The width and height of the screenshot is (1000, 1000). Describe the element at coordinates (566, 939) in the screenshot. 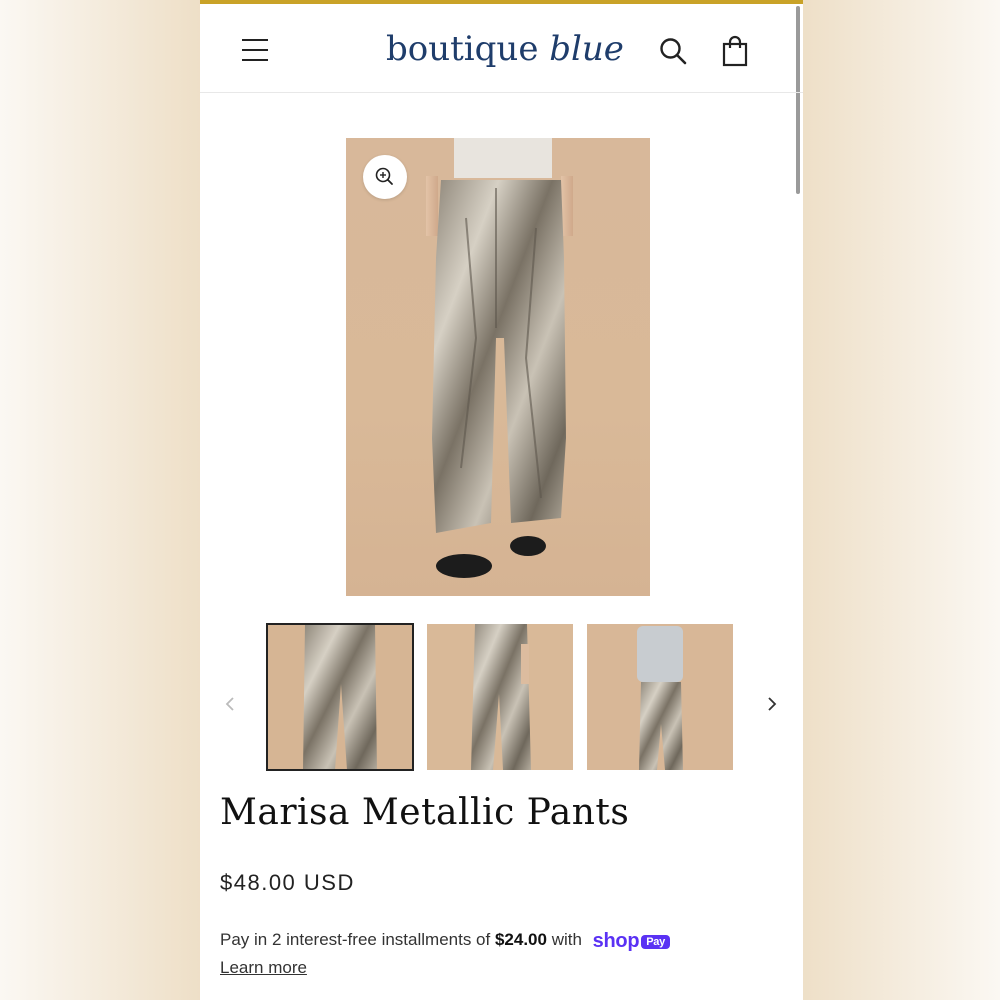

I see `installments-suffix: with` at that location.